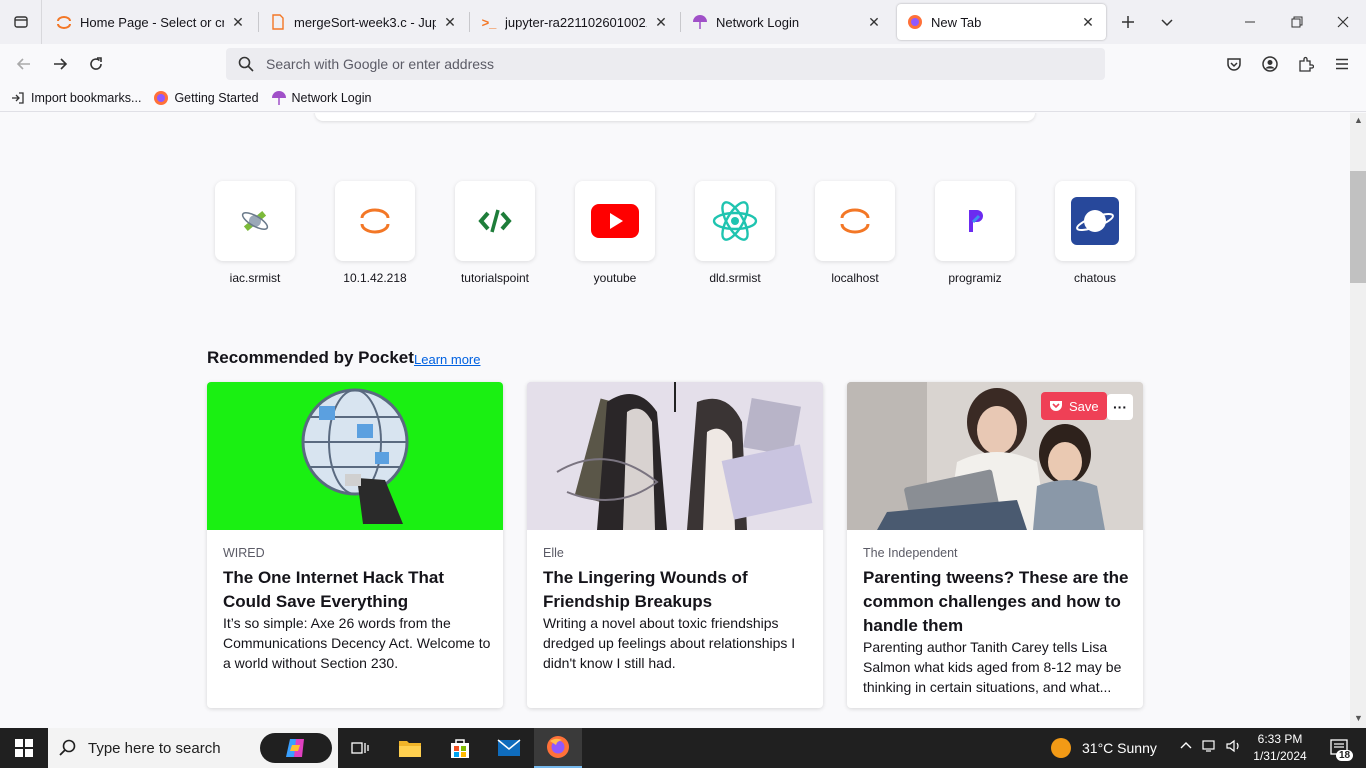  Describe the element at coordinates (553, 553) in the screenshot. I see `card-source: Elle` at that location.